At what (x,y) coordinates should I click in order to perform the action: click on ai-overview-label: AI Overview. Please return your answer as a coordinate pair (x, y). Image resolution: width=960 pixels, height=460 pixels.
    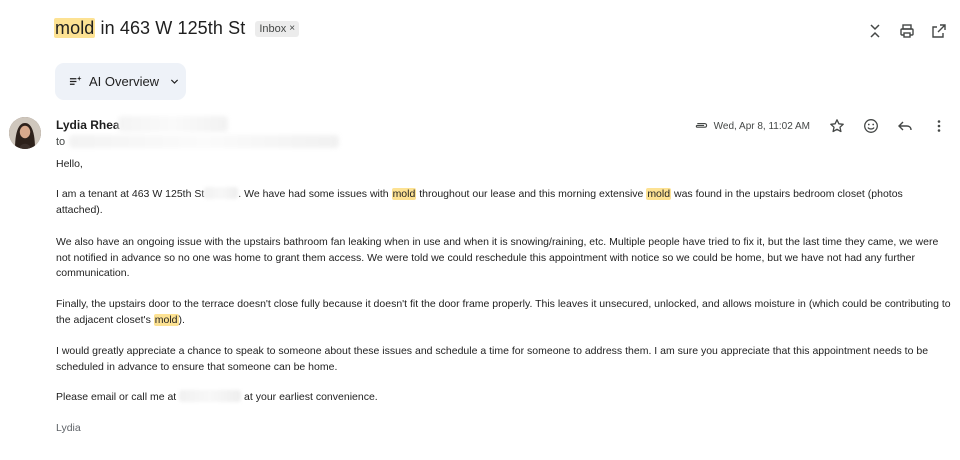
    Looking at the image, I should click on (124, 81).